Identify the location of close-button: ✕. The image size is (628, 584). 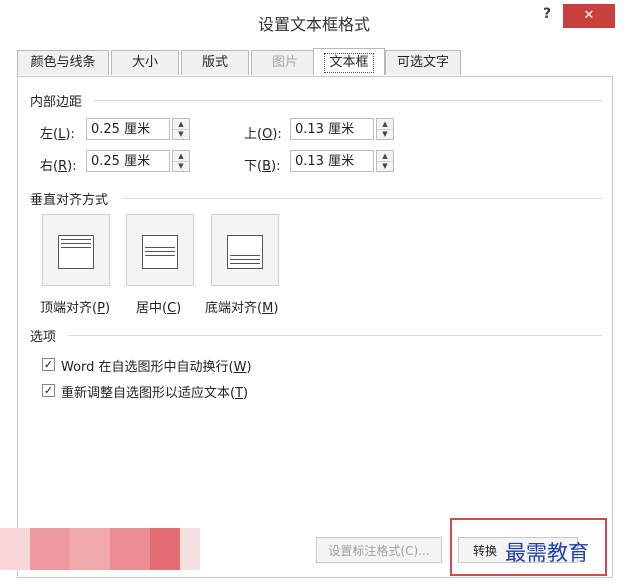
(589, 16).